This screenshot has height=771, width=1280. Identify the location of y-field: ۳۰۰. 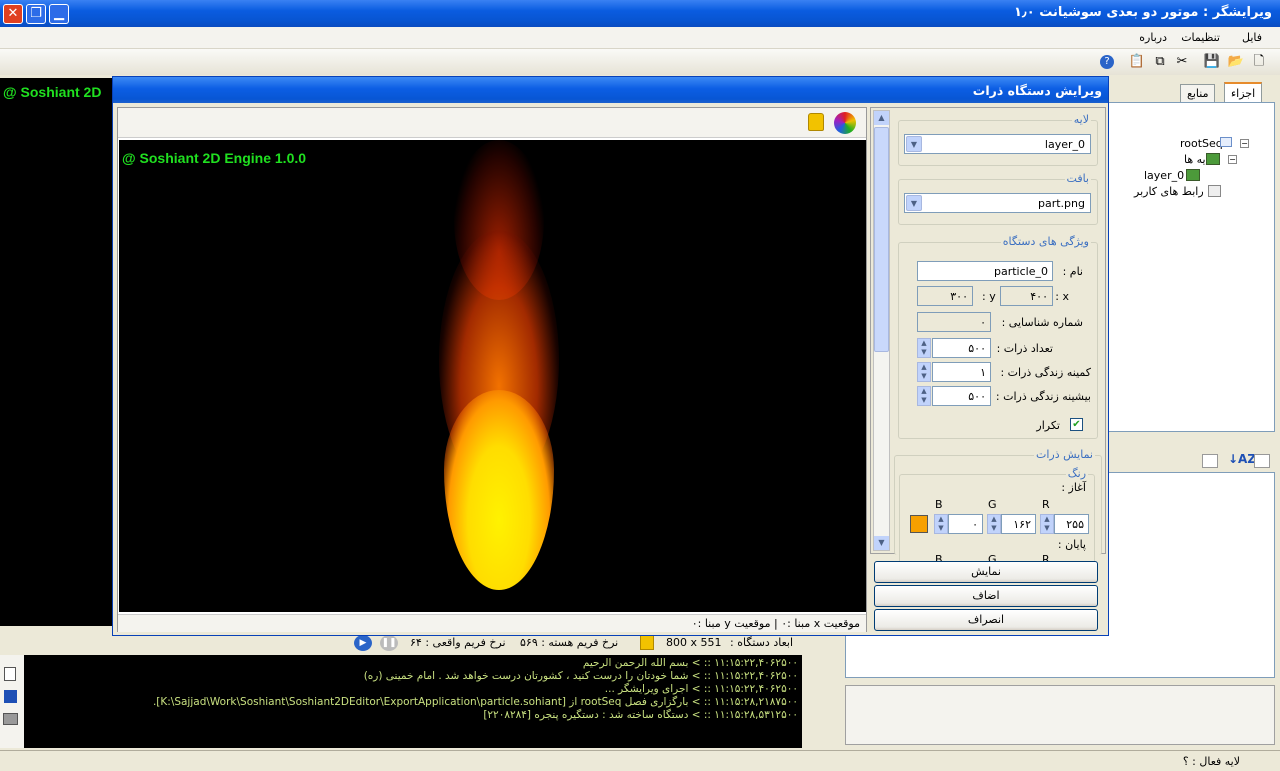
(945, 296).